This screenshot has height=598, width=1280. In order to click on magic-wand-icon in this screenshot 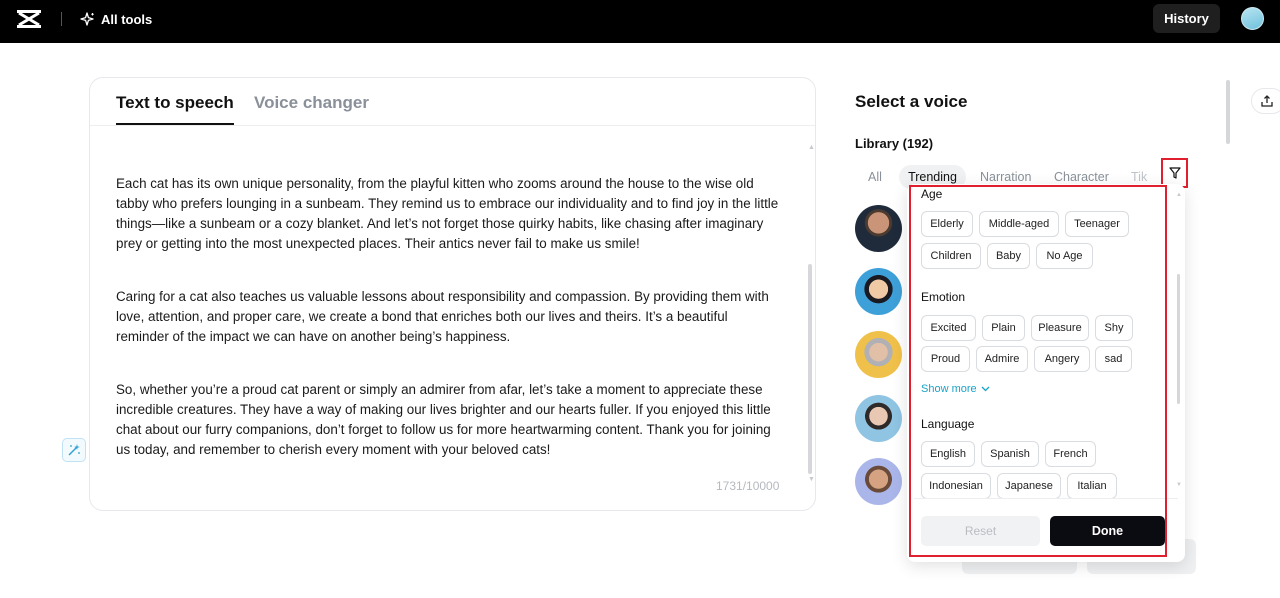, I will do `click(74, 450)`.